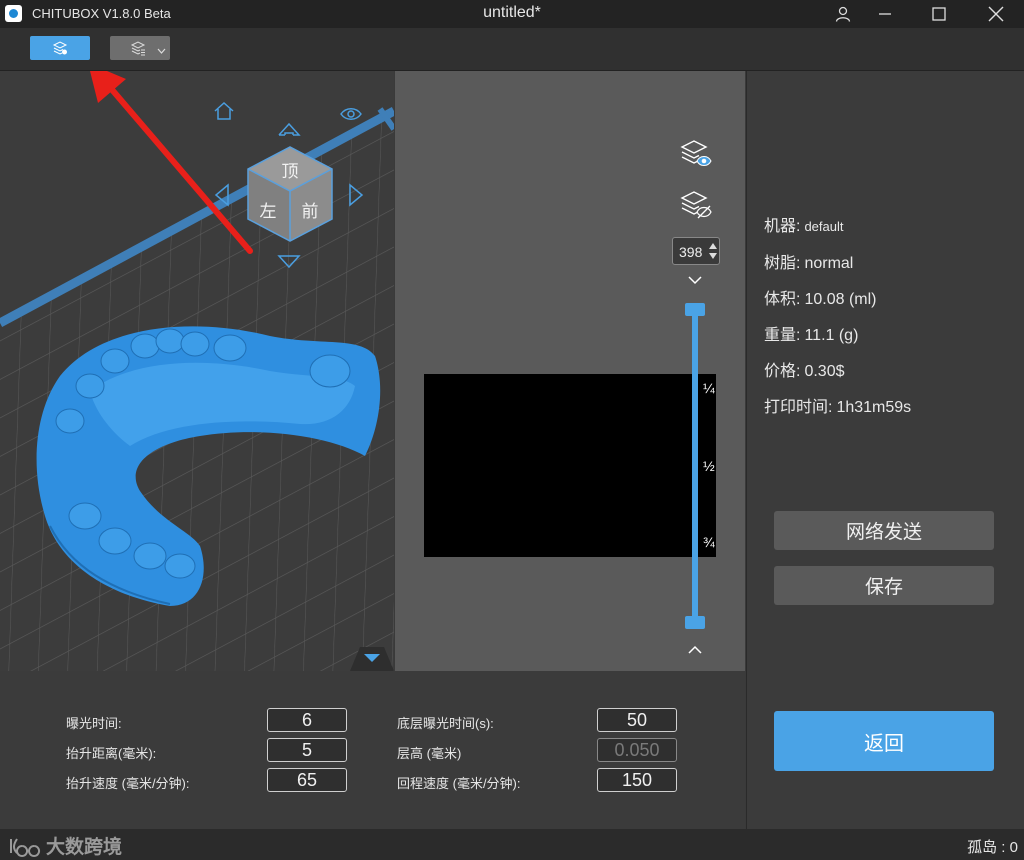  I want to click on bottom-exposure-field: 50, so click(637, 720).